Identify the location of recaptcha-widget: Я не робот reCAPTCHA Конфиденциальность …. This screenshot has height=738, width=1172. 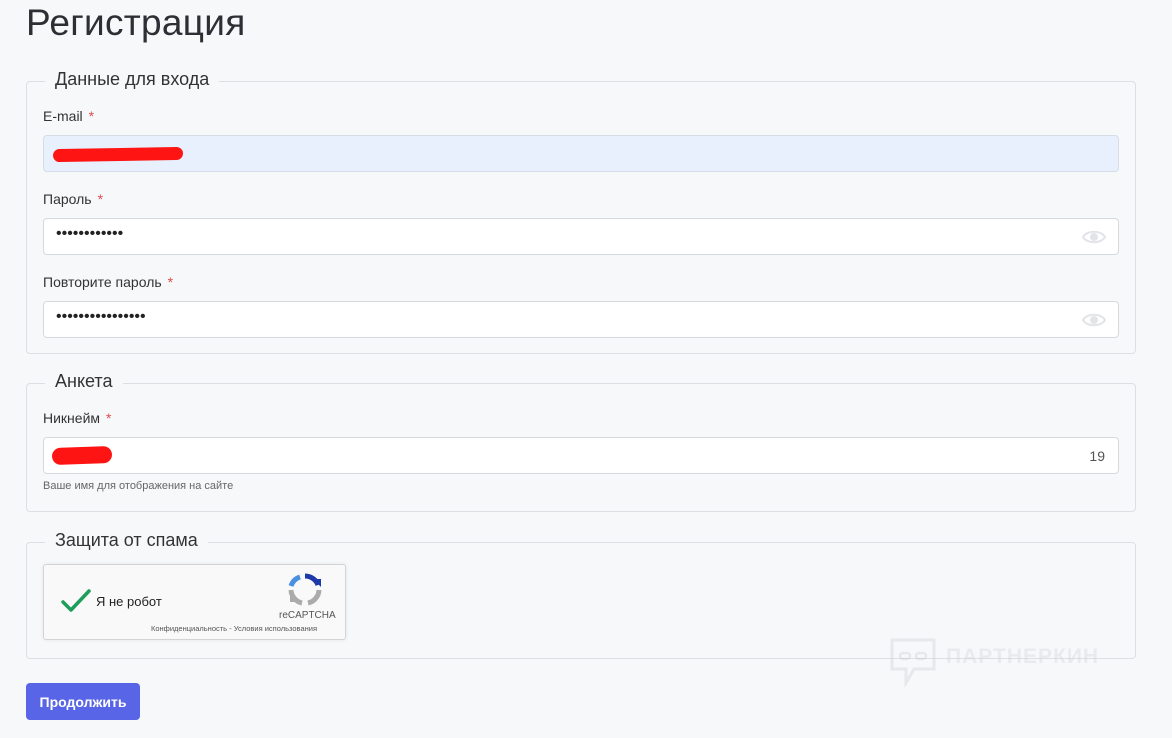
(194, 602).